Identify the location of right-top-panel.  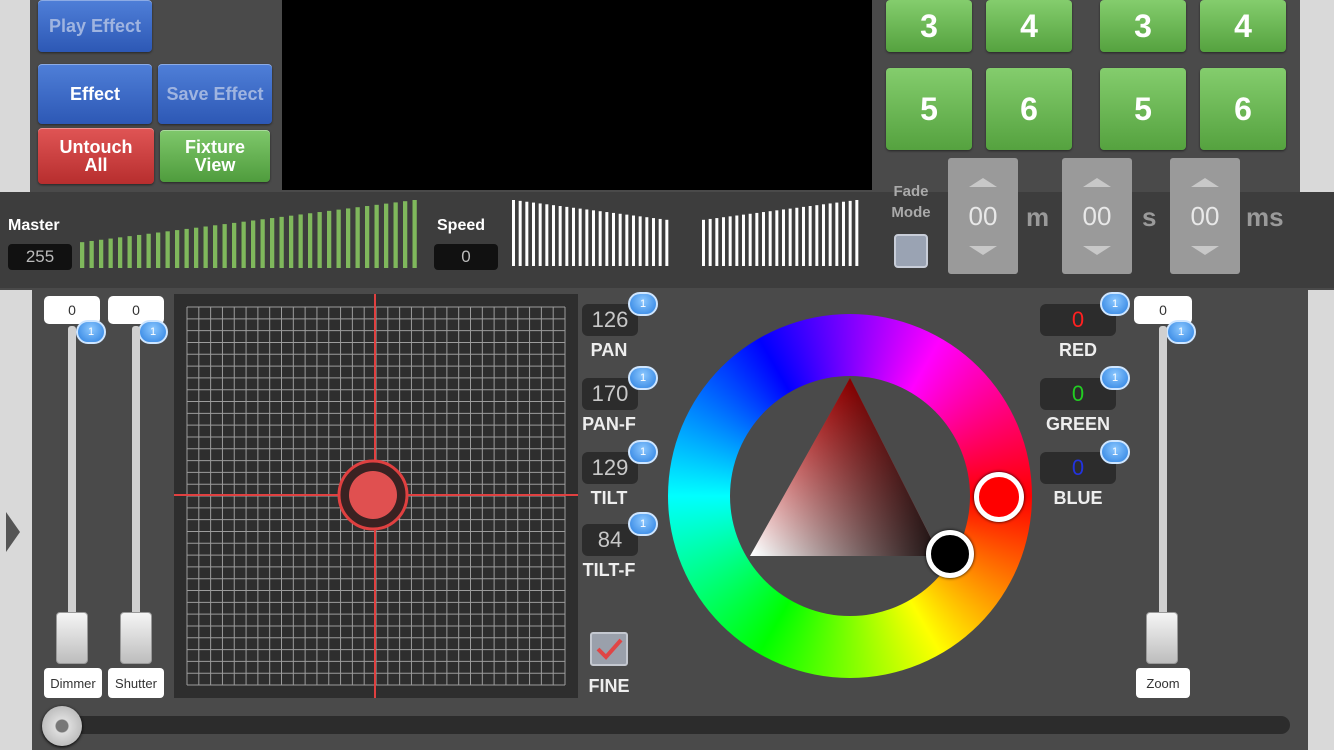
(1317, 96).